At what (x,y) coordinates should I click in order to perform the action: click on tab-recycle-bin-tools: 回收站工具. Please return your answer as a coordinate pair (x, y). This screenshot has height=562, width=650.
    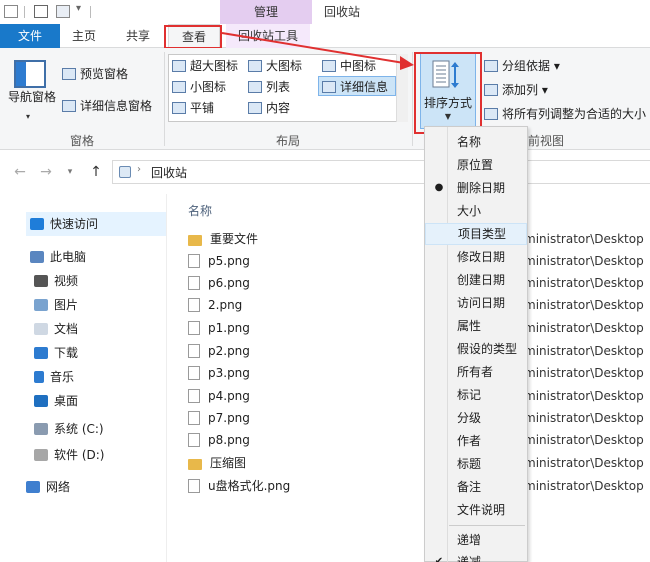
    Looking at the image, I should click on (268, 36).